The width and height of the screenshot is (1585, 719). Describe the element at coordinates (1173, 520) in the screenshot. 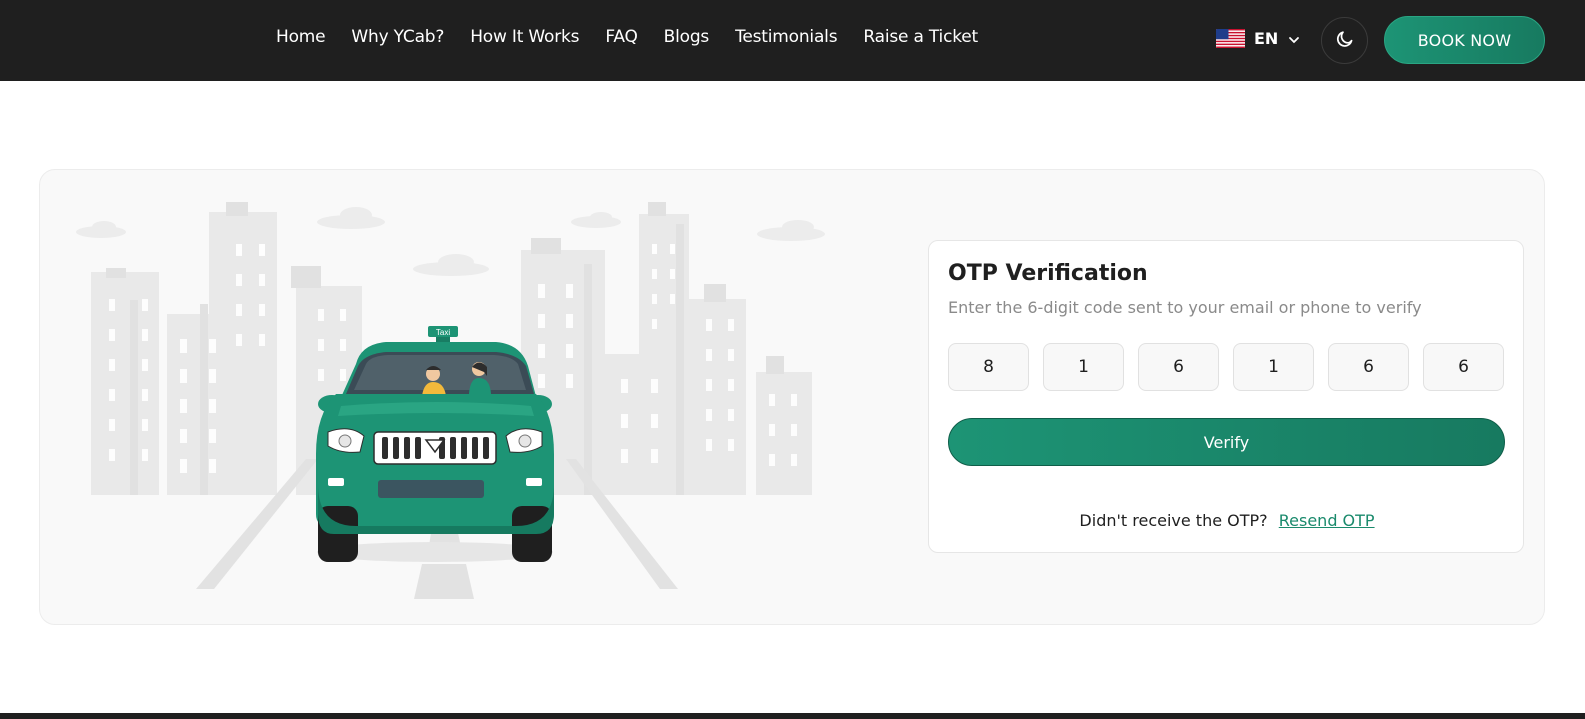

I see `resend-prompt: Didn't receive the OTP?` at that location.